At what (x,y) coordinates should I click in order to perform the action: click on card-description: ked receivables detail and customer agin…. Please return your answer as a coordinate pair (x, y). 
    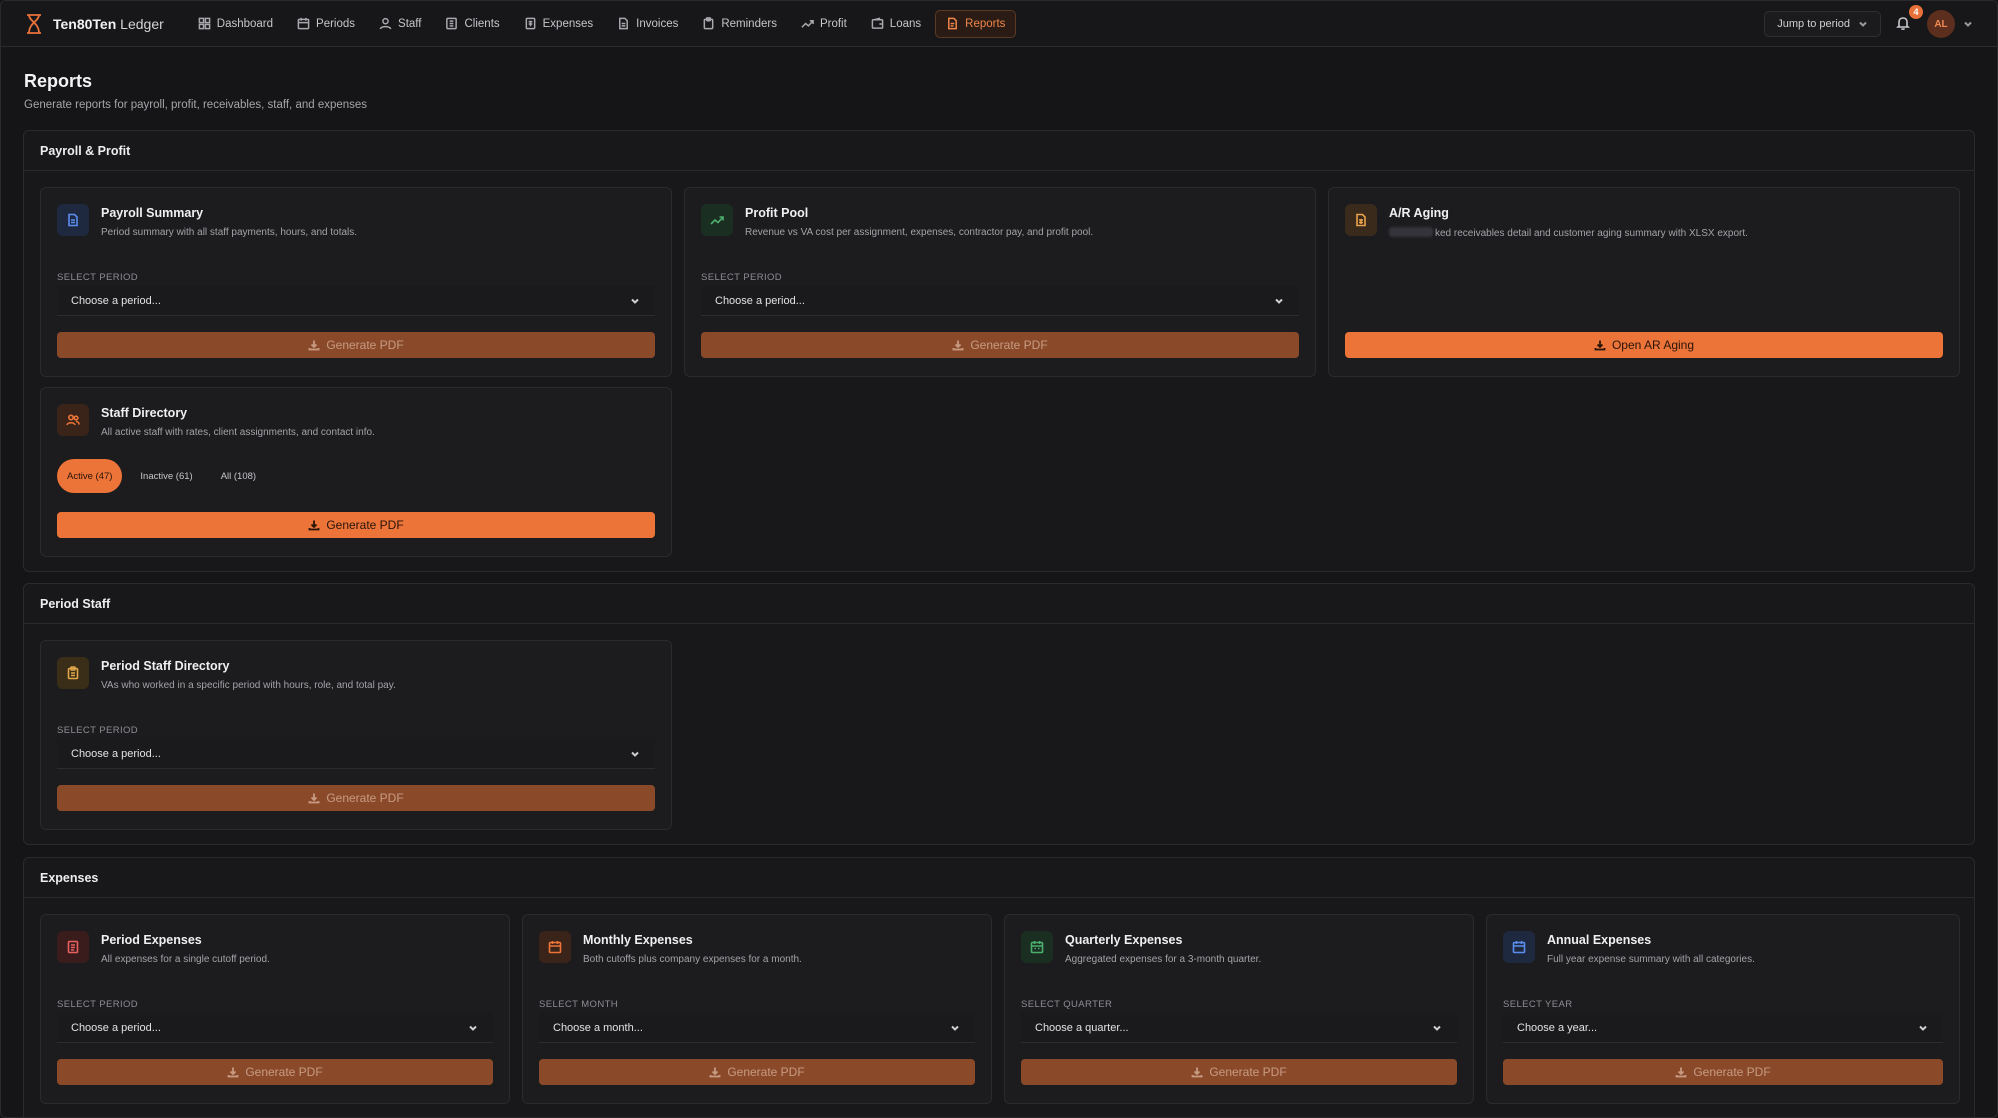
    Looking at the image, I should click on (1568, 233).